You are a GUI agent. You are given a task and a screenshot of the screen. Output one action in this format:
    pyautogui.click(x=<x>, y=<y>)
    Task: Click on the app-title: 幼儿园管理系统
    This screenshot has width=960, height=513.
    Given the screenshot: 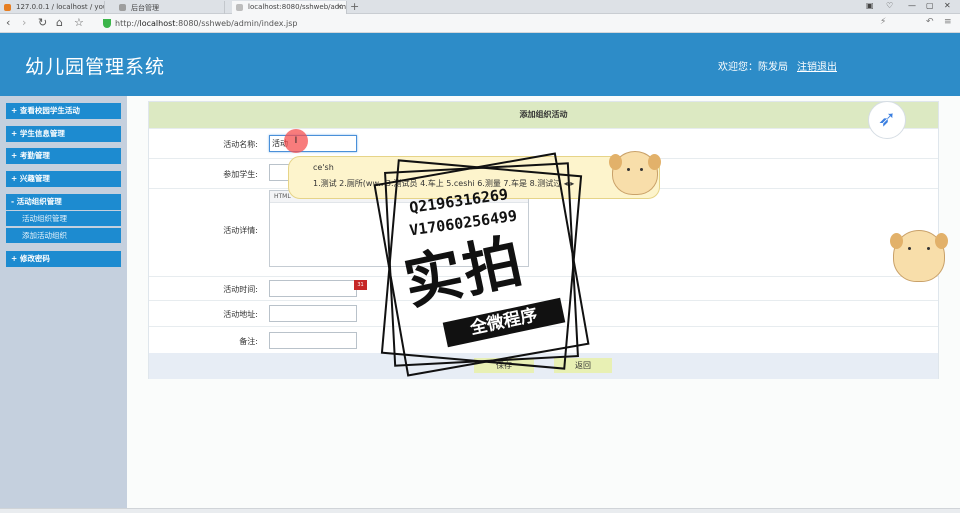 What is the action you would take?
    pyautogui.click(x=95, y=67)
    